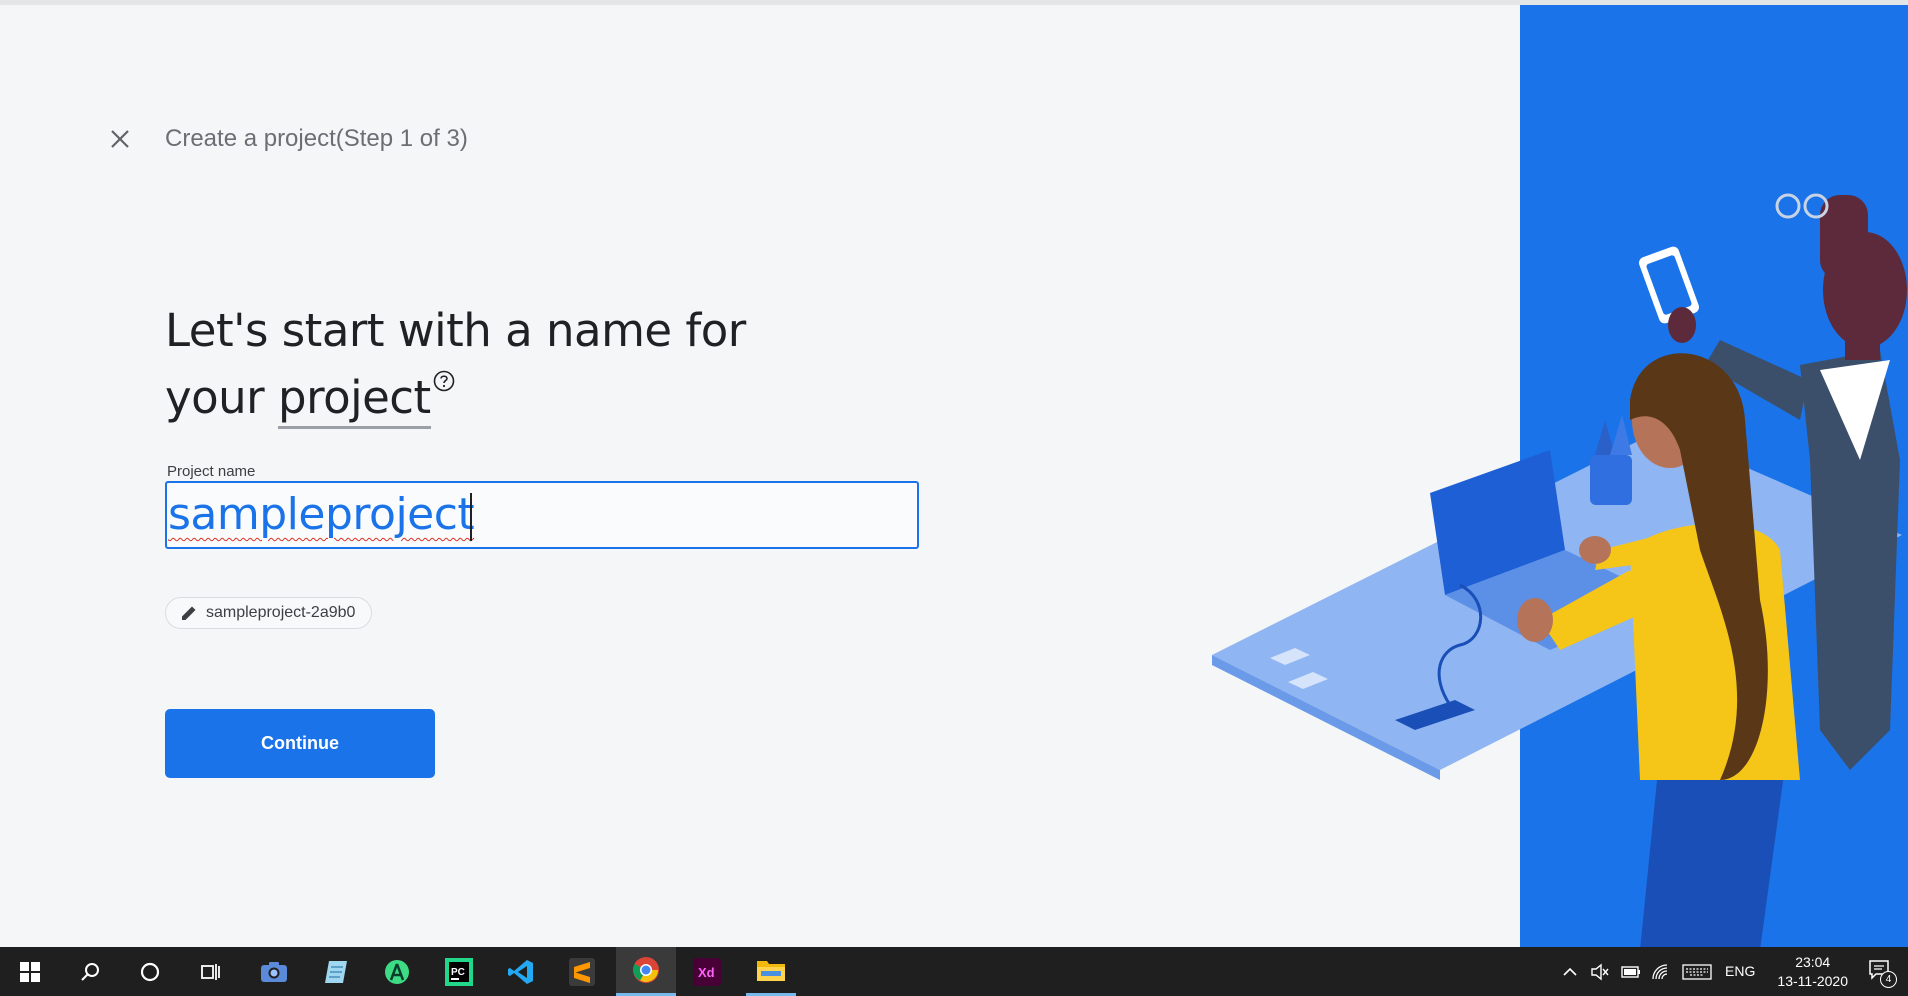 The image size is (1908, 996). I want to click on camera-icon, so click(274, 971).